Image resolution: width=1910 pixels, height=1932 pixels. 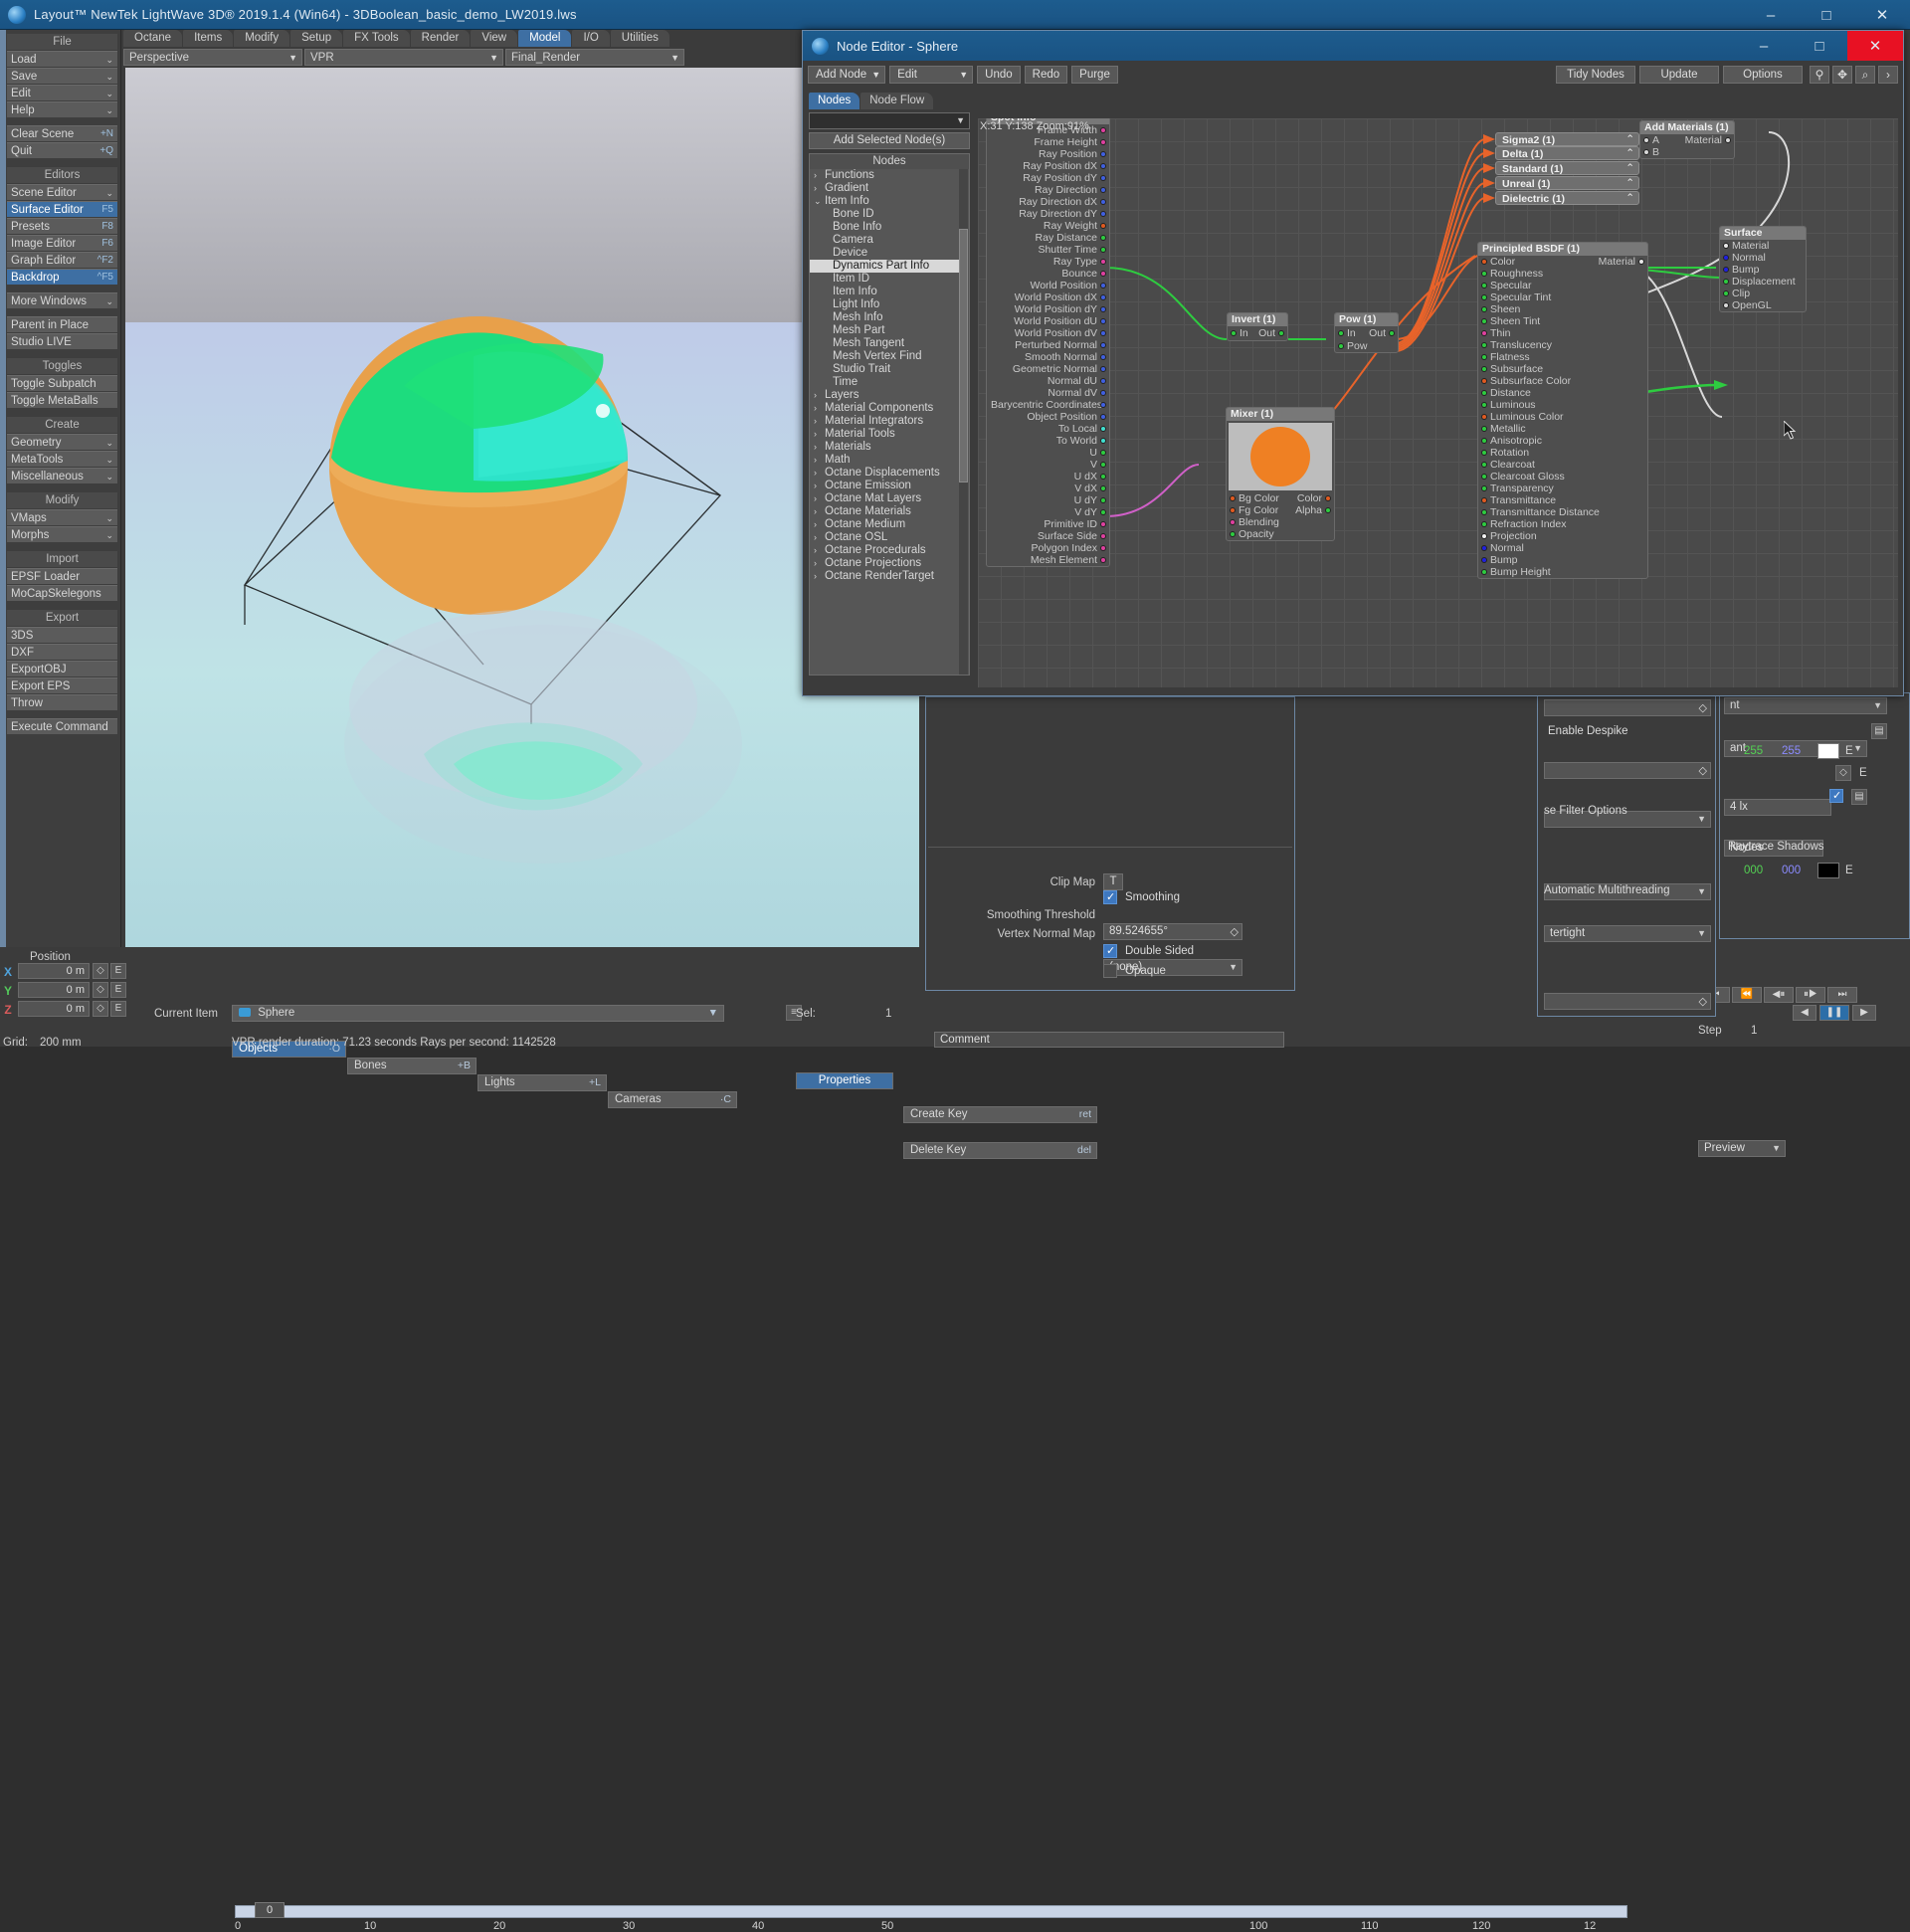 I want to click on sidebar-item-morphs: Morphs ⌄, so click(x=62, y=534).